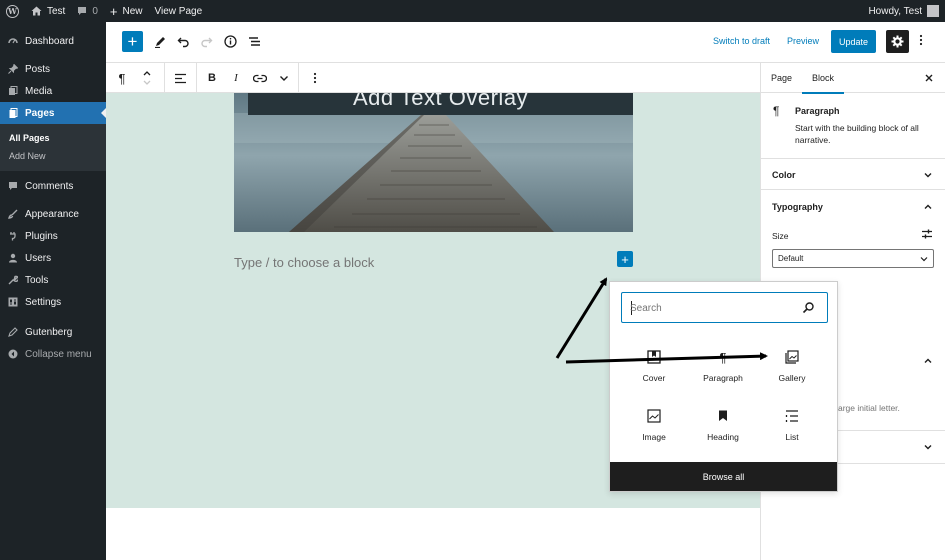 This screenshot has width=945, height=560. I want to click on typography-panel-title: Typography, so click(797, 207).